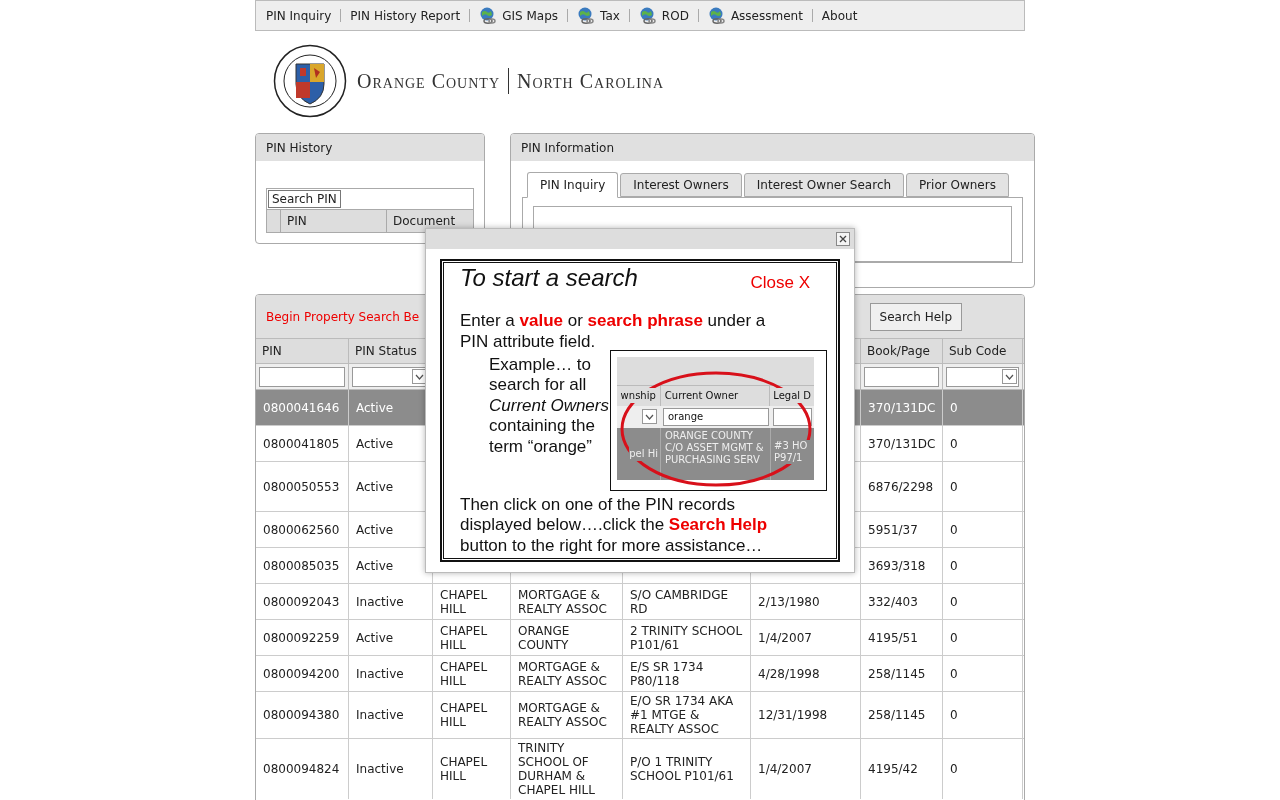  Describe the element at coordinates (299, 148) in the screenshot. I see `panel-title: PIN History` at that location.